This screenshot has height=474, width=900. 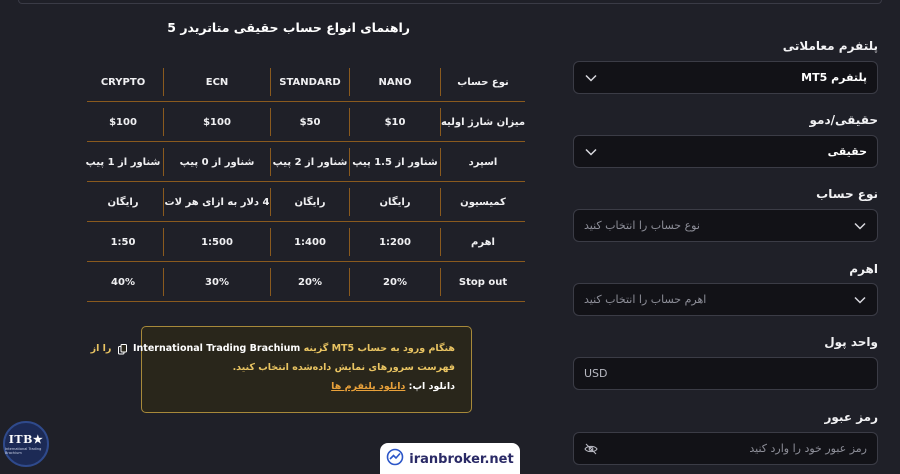 I want to click on account-mode-select: حقیقی, so click(x=725, y=151).